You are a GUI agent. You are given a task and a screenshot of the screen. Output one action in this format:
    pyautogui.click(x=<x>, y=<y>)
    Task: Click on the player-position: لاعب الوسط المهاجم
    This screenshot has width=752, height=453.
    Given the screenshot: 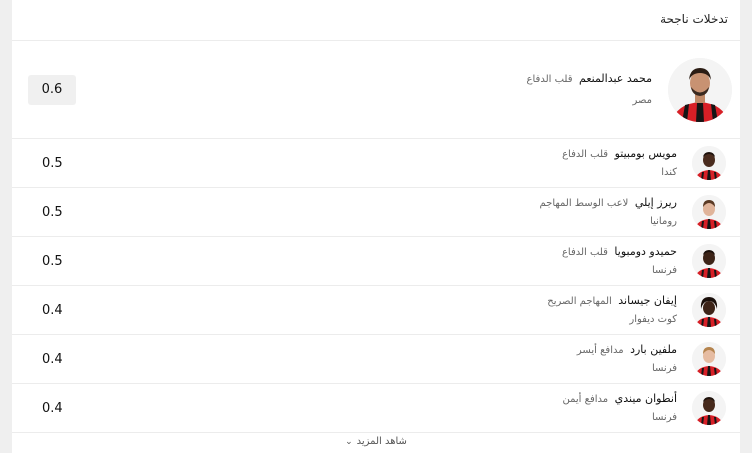 What is the action you would take?
    pyautogui.click(x=584, y=203)
    